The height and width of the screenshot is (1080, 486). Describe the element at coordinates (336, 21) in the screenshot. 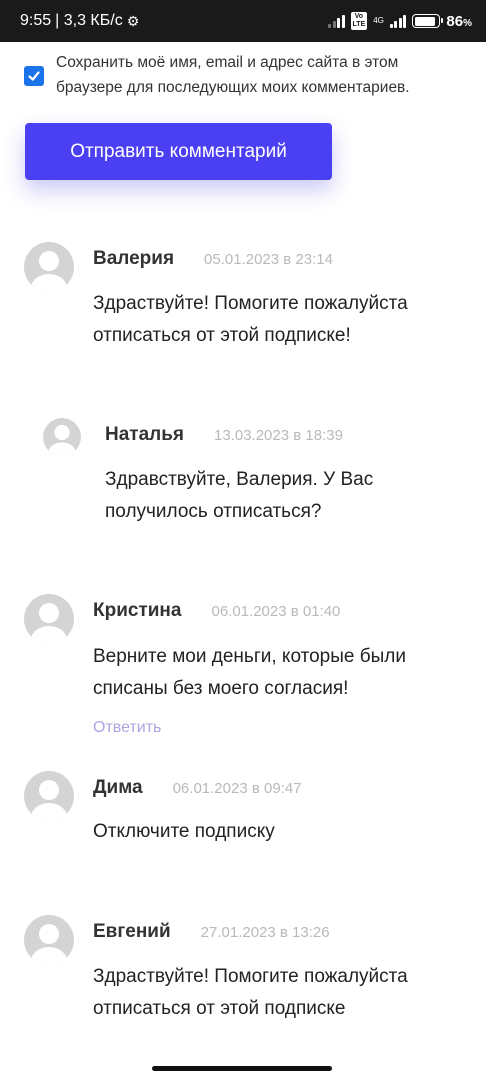

I see `signal-icon` at that location.